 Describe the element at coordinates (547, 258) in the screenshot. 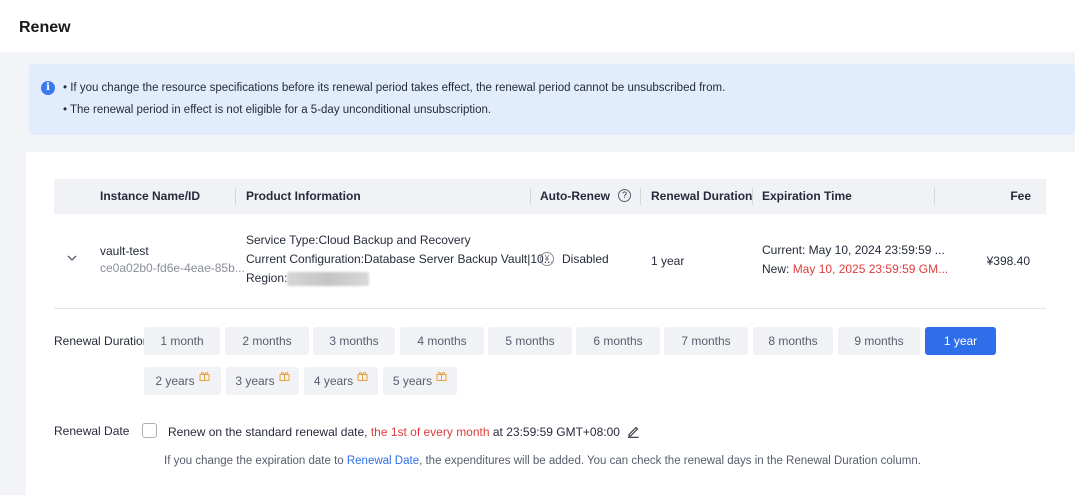

I see `shield-icon: ¥` at that location.